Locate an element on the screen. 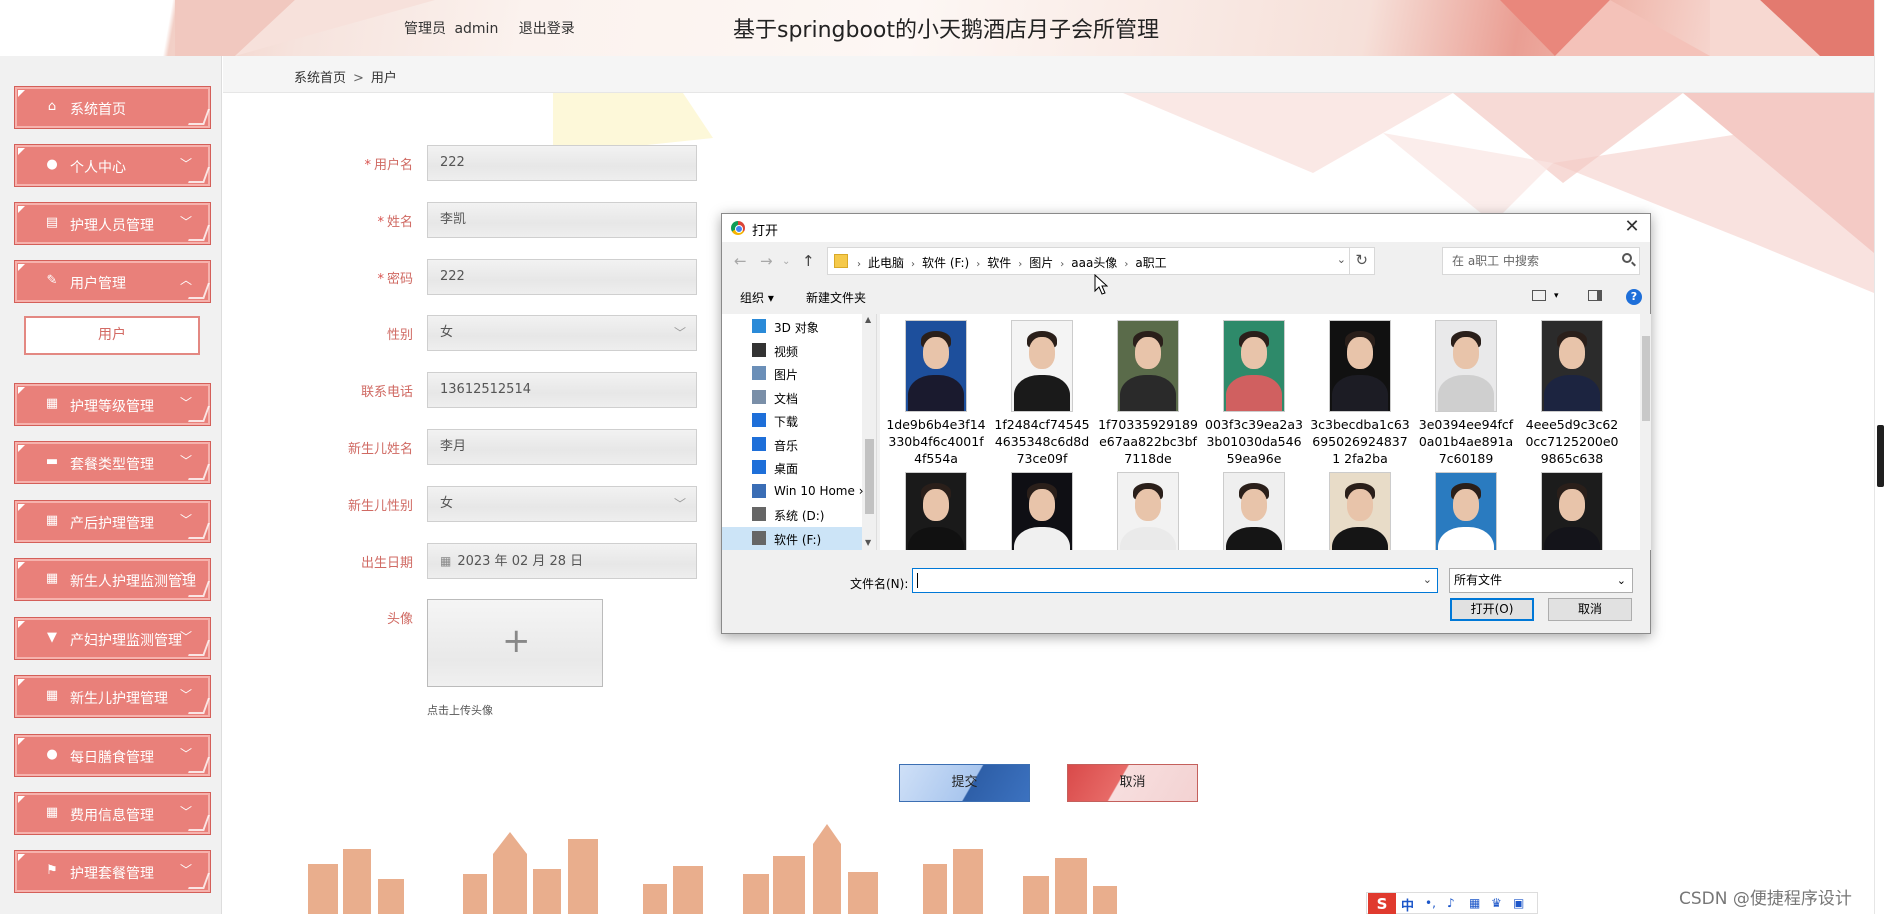 This screenshot has width=1885, height=914. avatar-upload: + is located at coordinates (515, 643).